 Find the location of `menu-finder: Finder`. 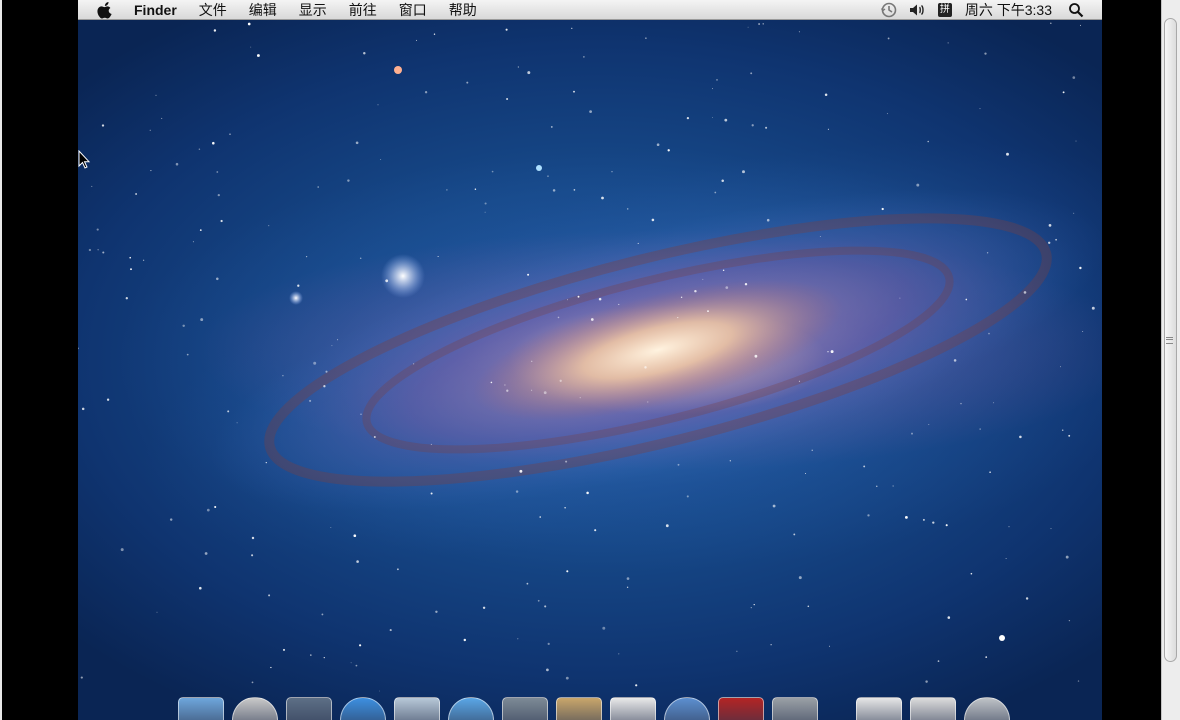

menu-finder: Finder is located at coordinates (156, 10).